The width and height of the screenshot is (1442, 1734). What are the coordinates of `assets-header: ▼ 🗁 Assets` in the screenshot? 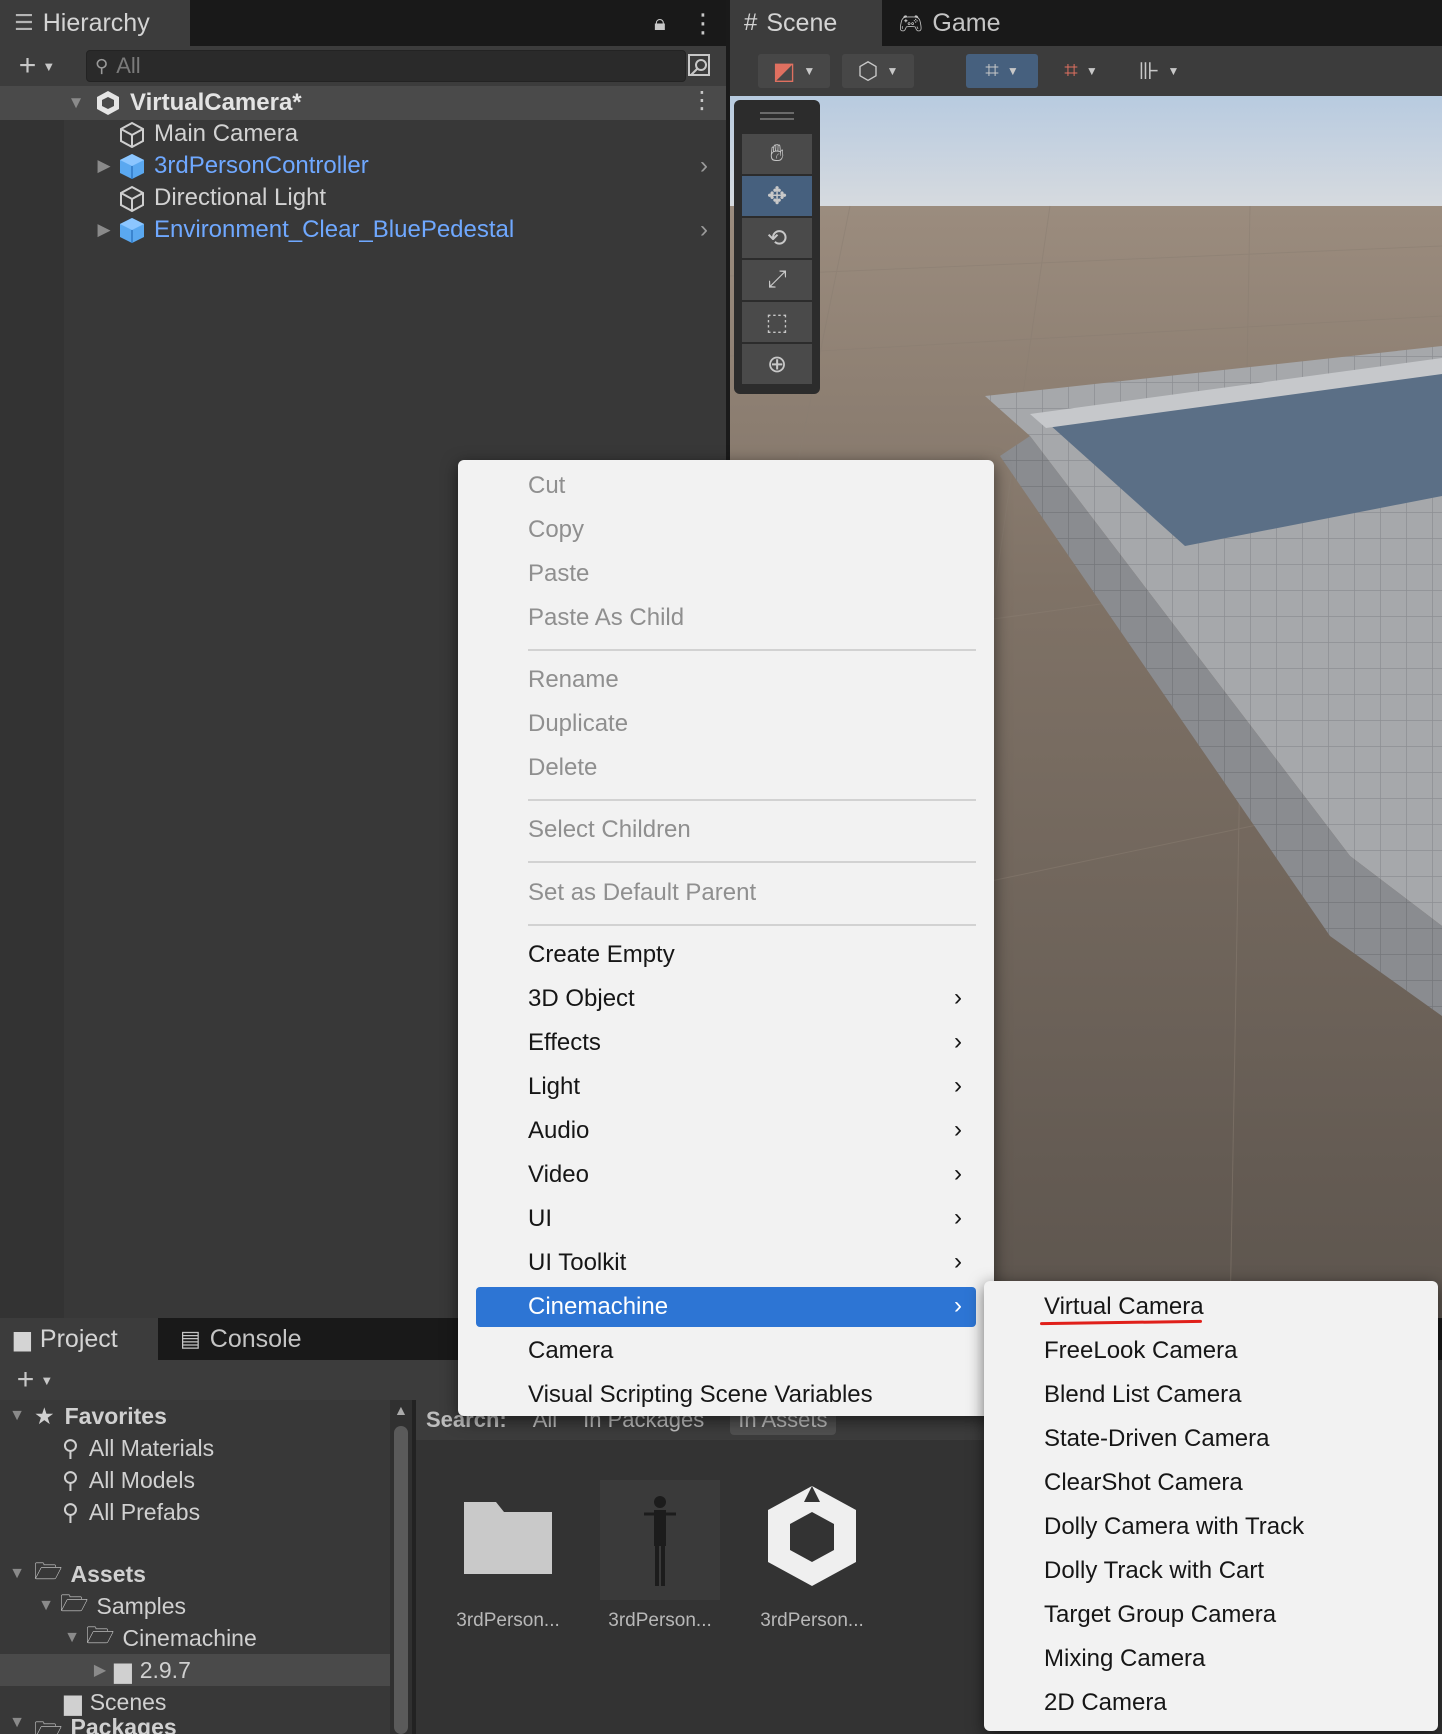 It's located at (195, 1574).